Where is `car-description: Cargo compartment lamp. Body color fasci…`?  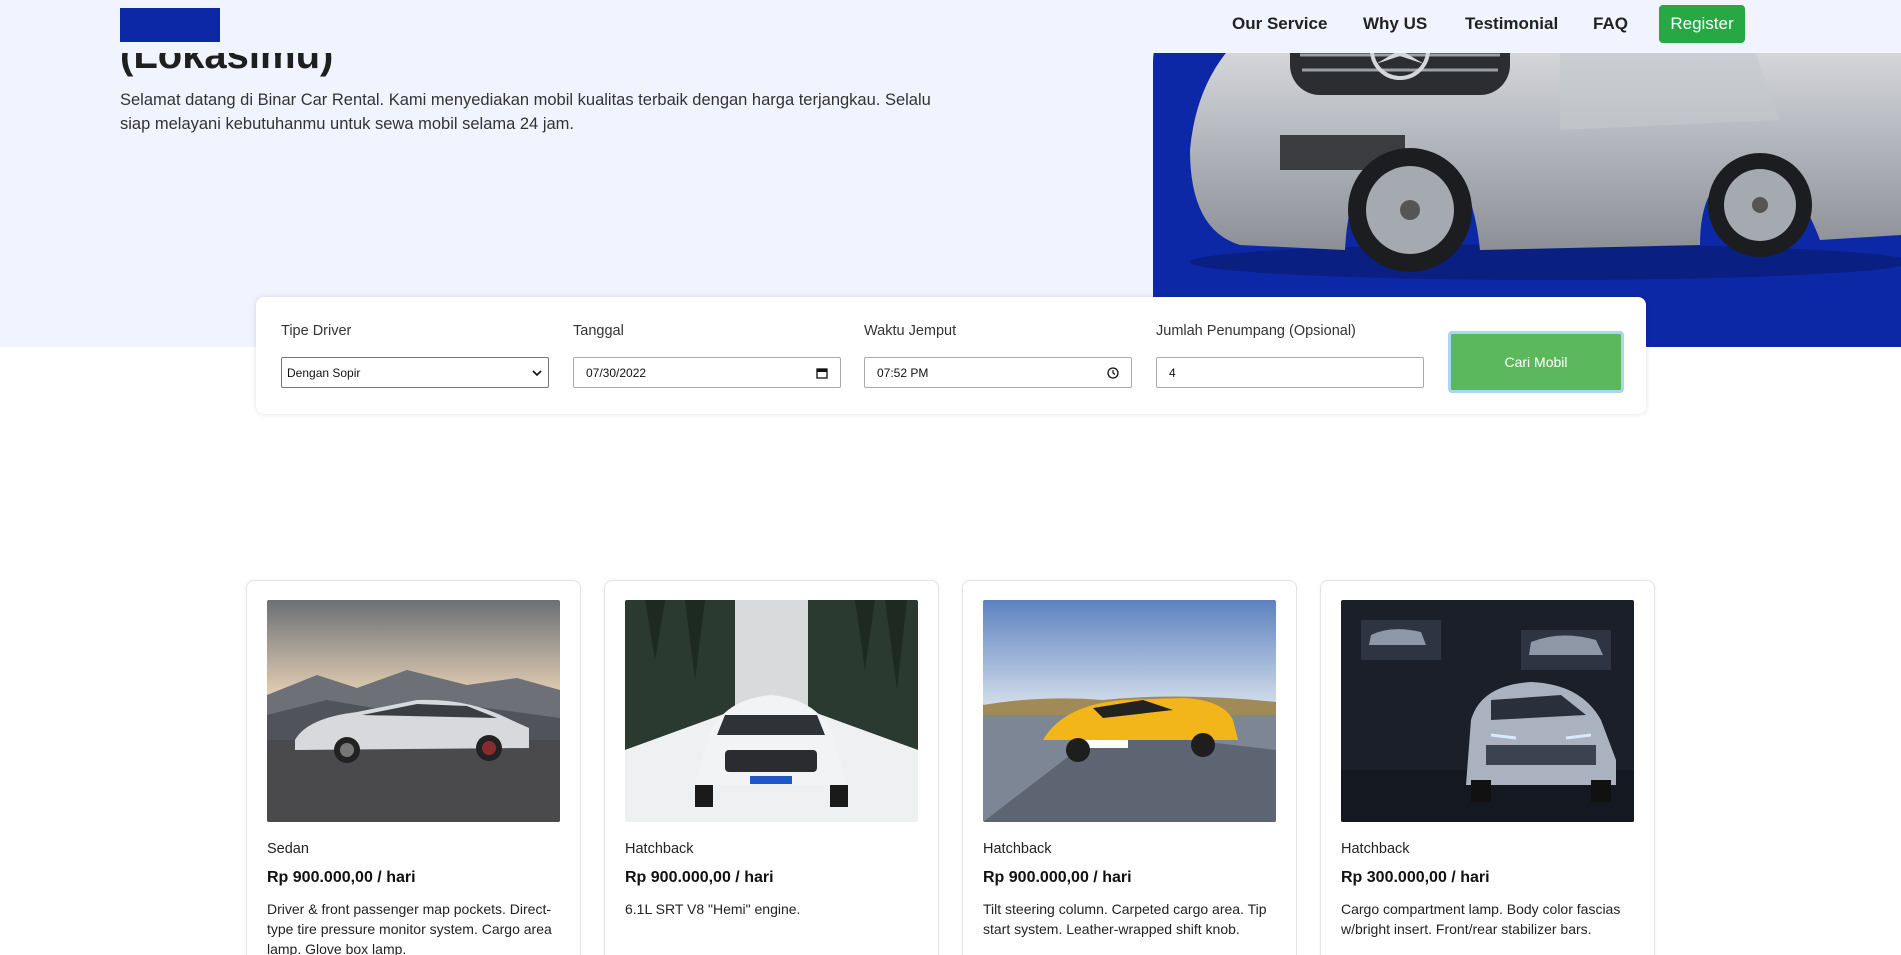
car-description: Cargo compartment lamp. Body color fasci… is located at coordinates (1481, 919).